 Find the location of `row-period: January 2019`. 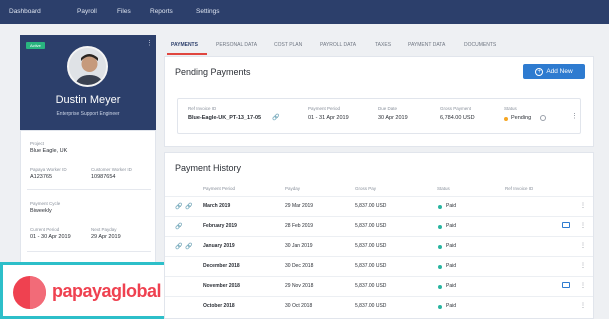

row-period: January 2019 is located at coordinates (219, 246).